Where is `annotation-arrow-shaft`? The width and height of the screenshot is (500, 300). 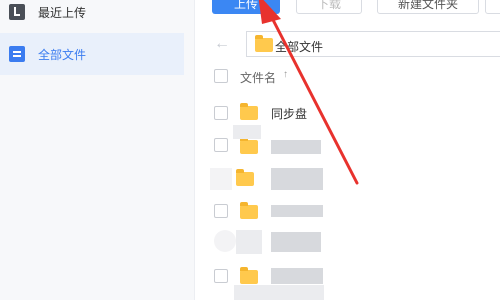 annotation-arrow-shaft is located at coordinates (313, 98).